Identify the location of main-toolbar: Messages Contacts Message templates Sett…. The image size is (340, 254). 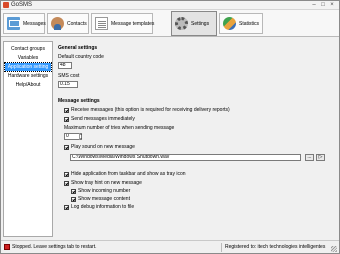
(170, 23).